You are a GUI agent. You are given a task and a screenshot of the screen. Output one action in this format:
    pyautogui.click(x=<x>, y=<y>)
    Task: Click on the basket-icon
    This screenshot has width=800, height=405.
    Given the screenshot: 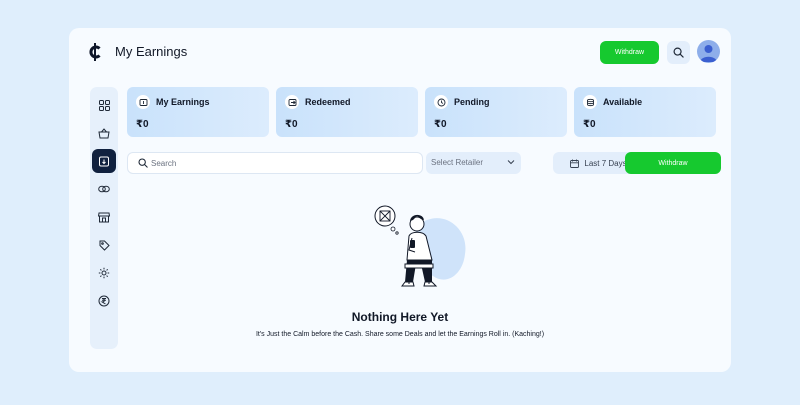 What is the action you would take?
    pyautogui.click(x=104, y=132)
    